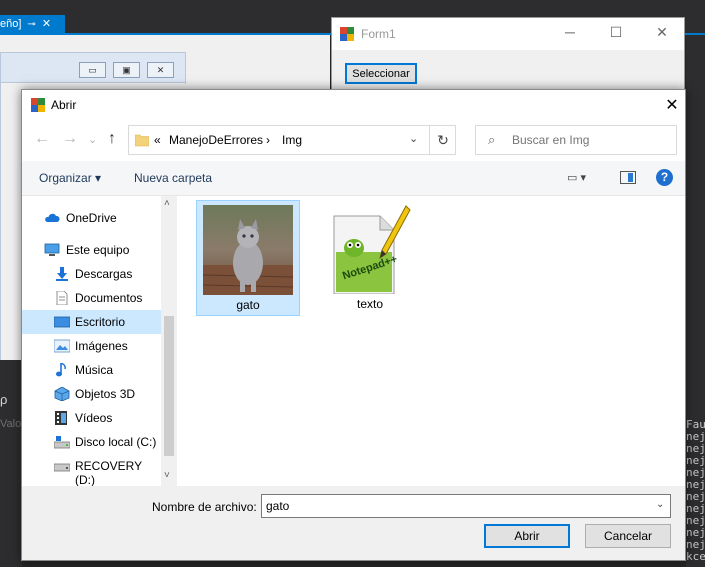  Describe the element at coordinates (381, 73) in the screenshot. I see `seleccionar-button: Seleccionar` at that location.